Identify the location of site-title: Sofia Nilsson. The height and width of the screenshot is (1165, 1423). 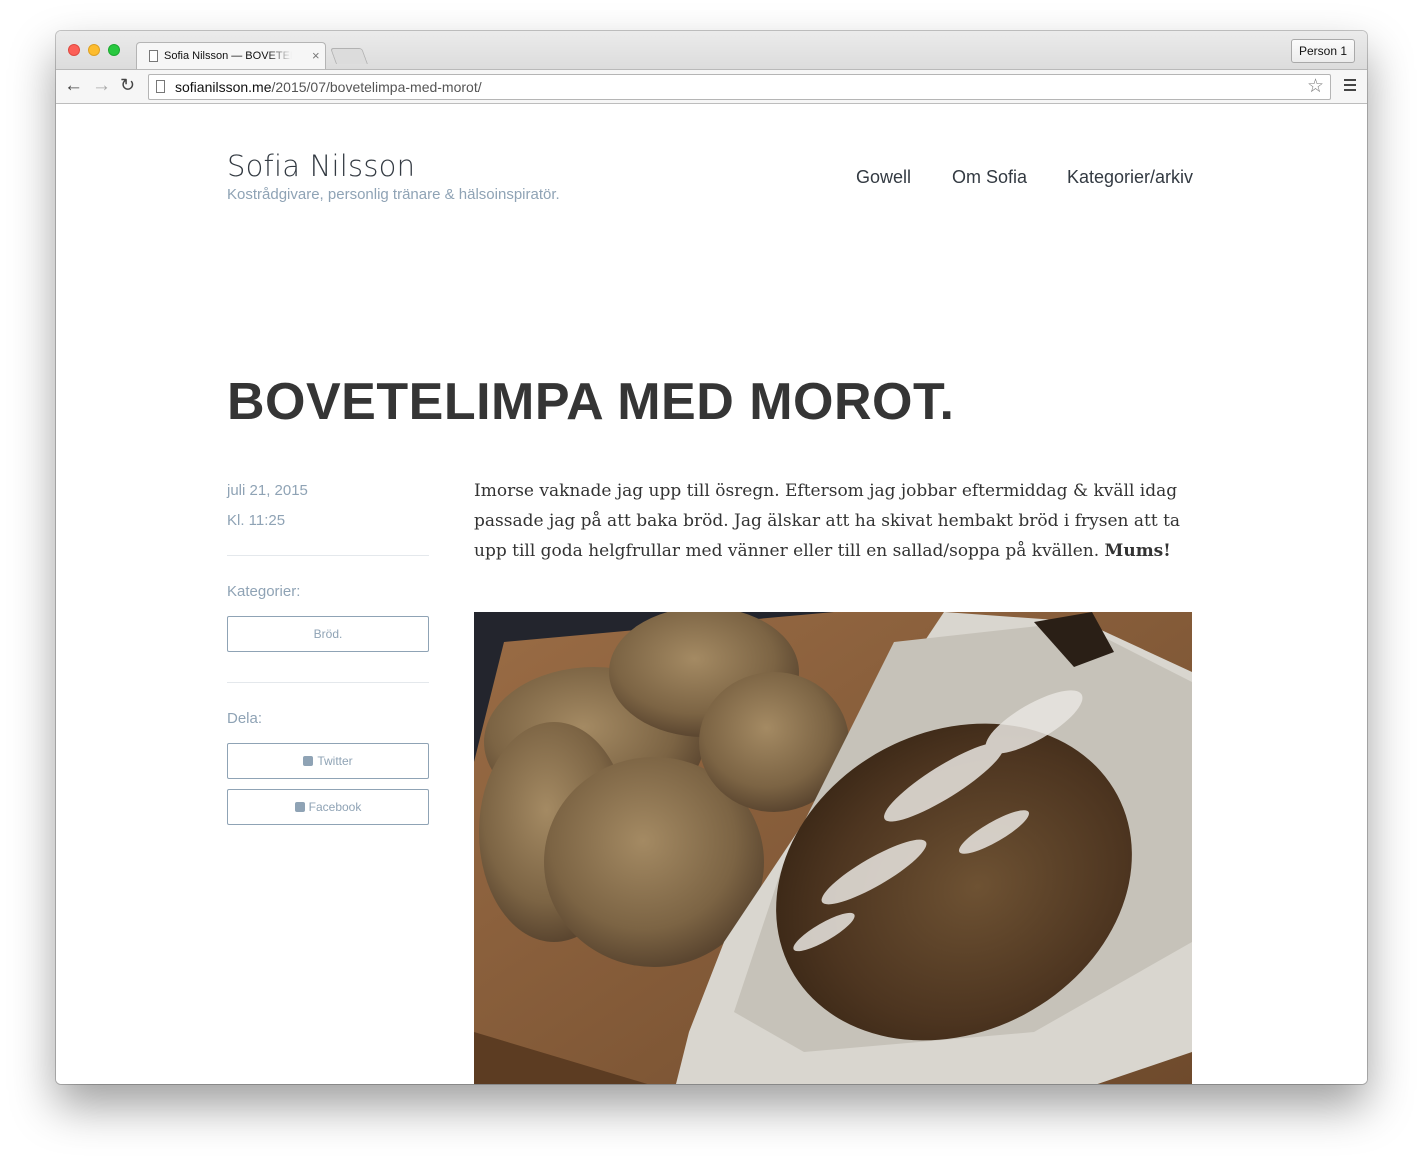
(321, 166).